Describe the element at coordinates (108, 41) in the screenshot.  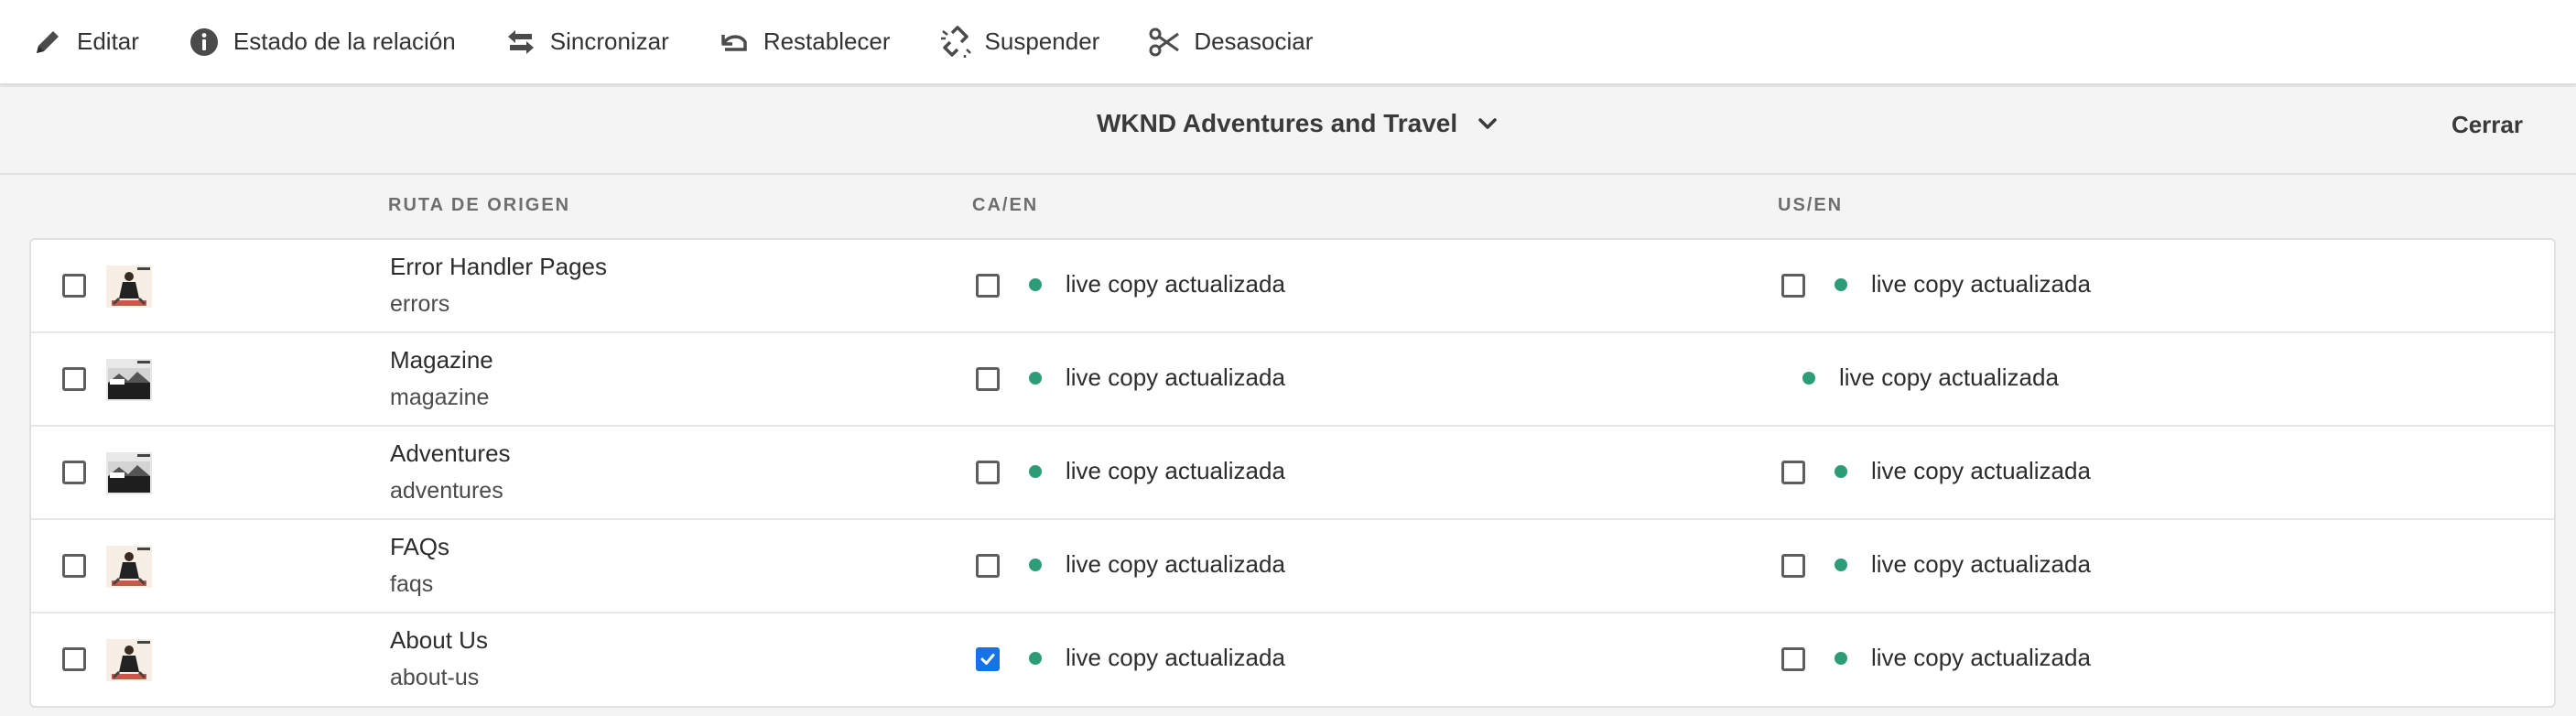
I see `edit-label: Editar` at that location.